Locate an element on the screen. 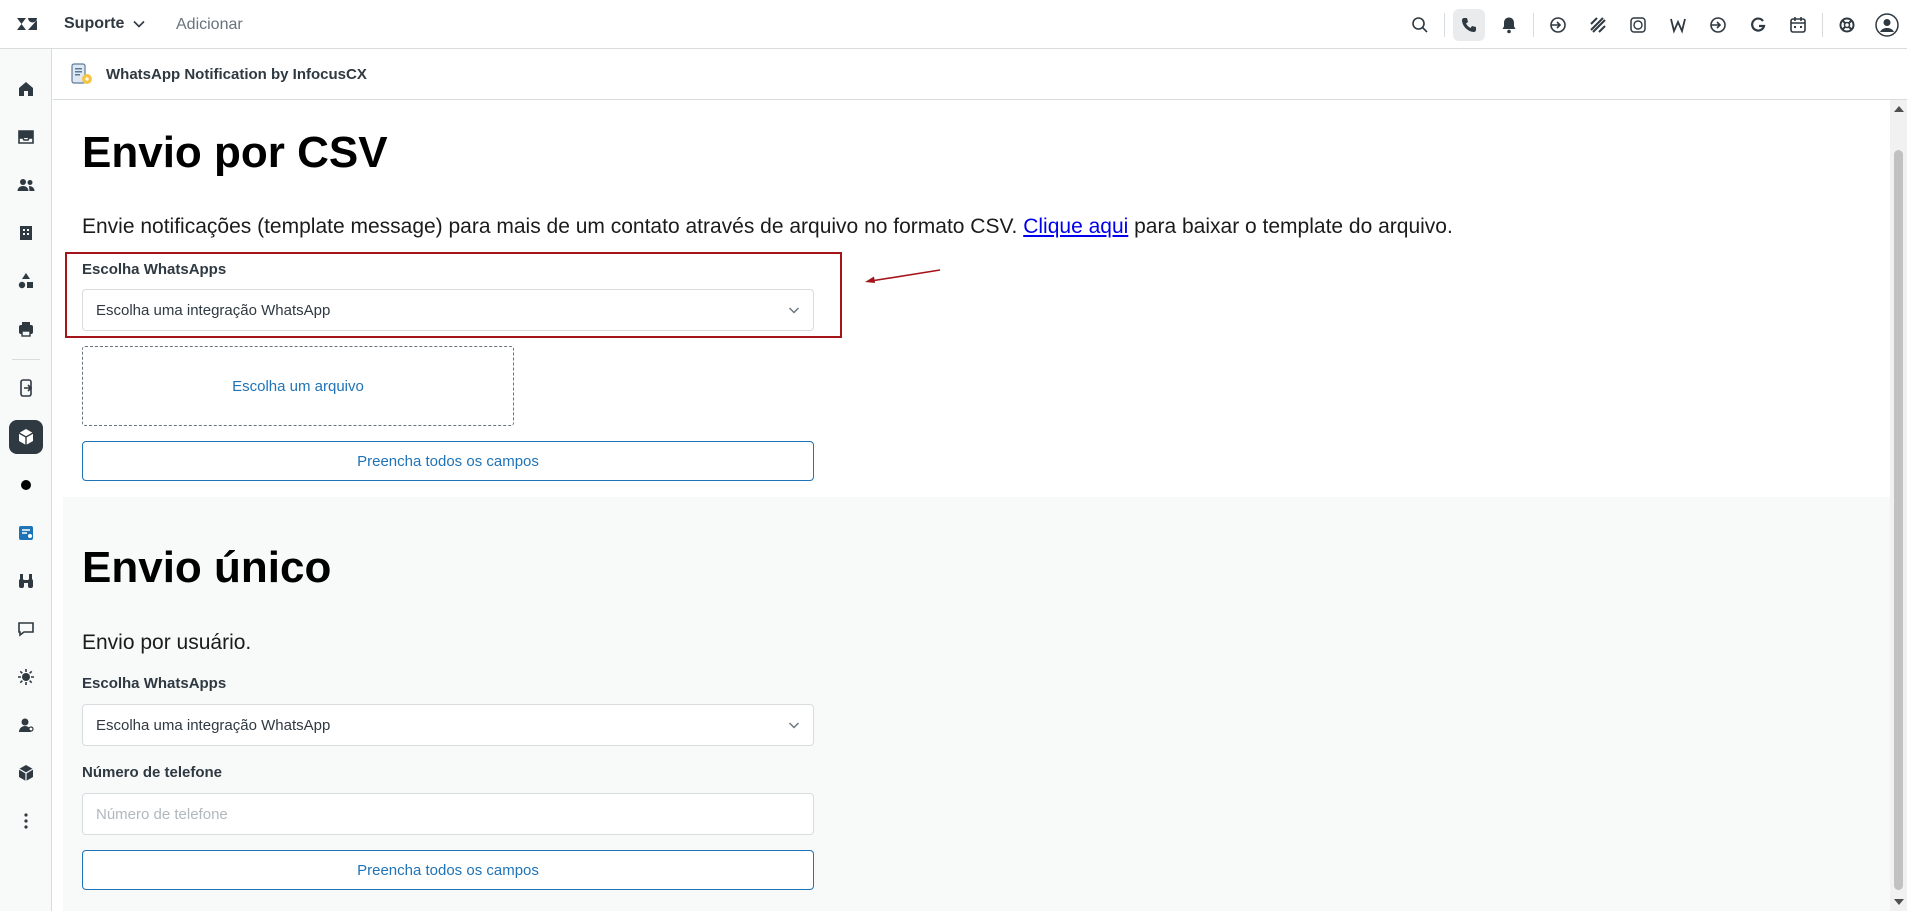 The width and height of the screenshot is (1907, 911). lifebuoy-icon is located at coordinates (1847, 24).